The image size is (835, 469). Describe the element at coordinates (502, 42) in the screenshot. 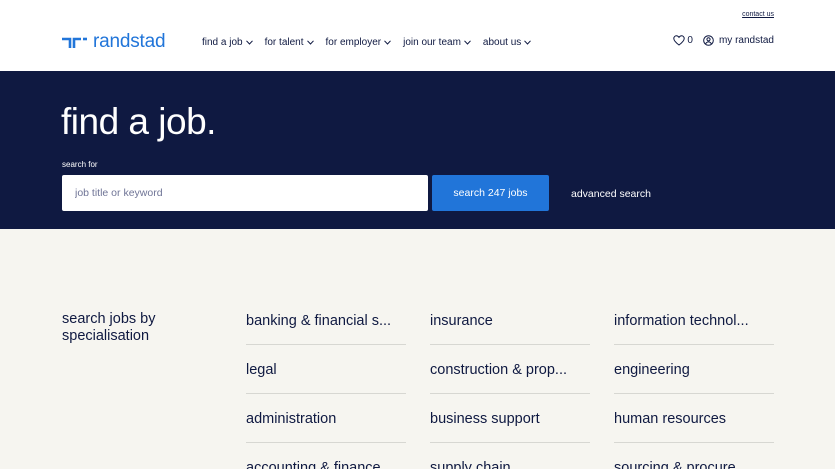

I see `nav-label: about us` at that location.